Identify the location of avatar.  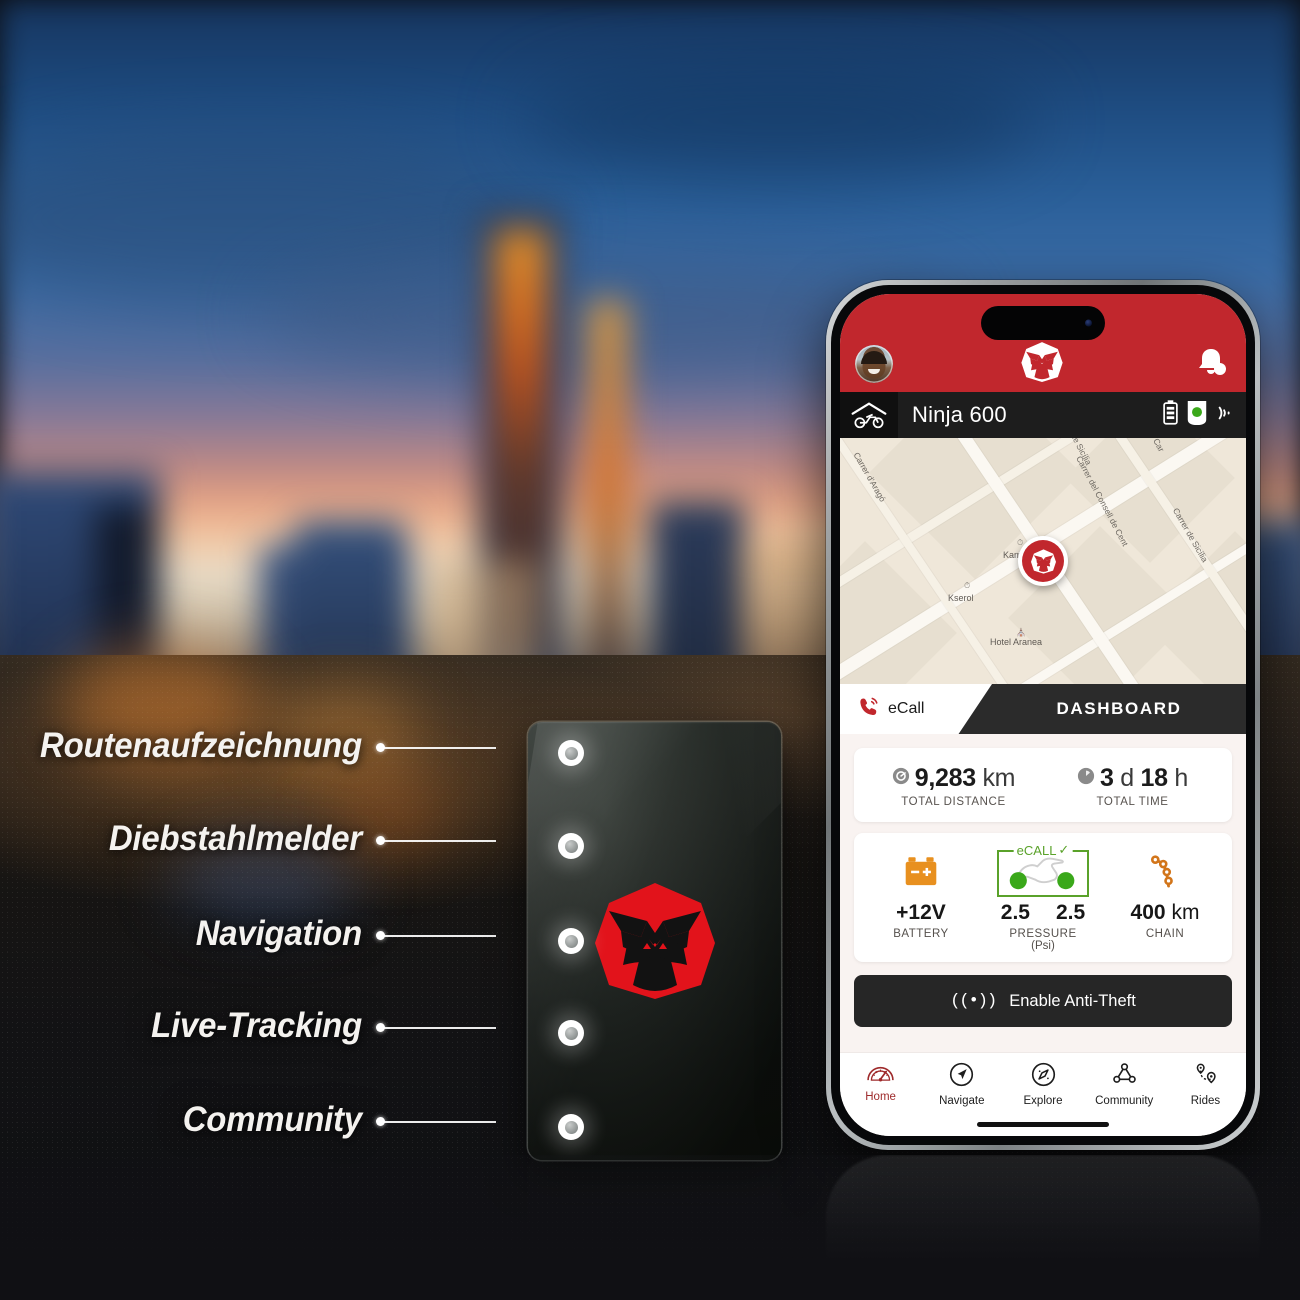
(874, 364).